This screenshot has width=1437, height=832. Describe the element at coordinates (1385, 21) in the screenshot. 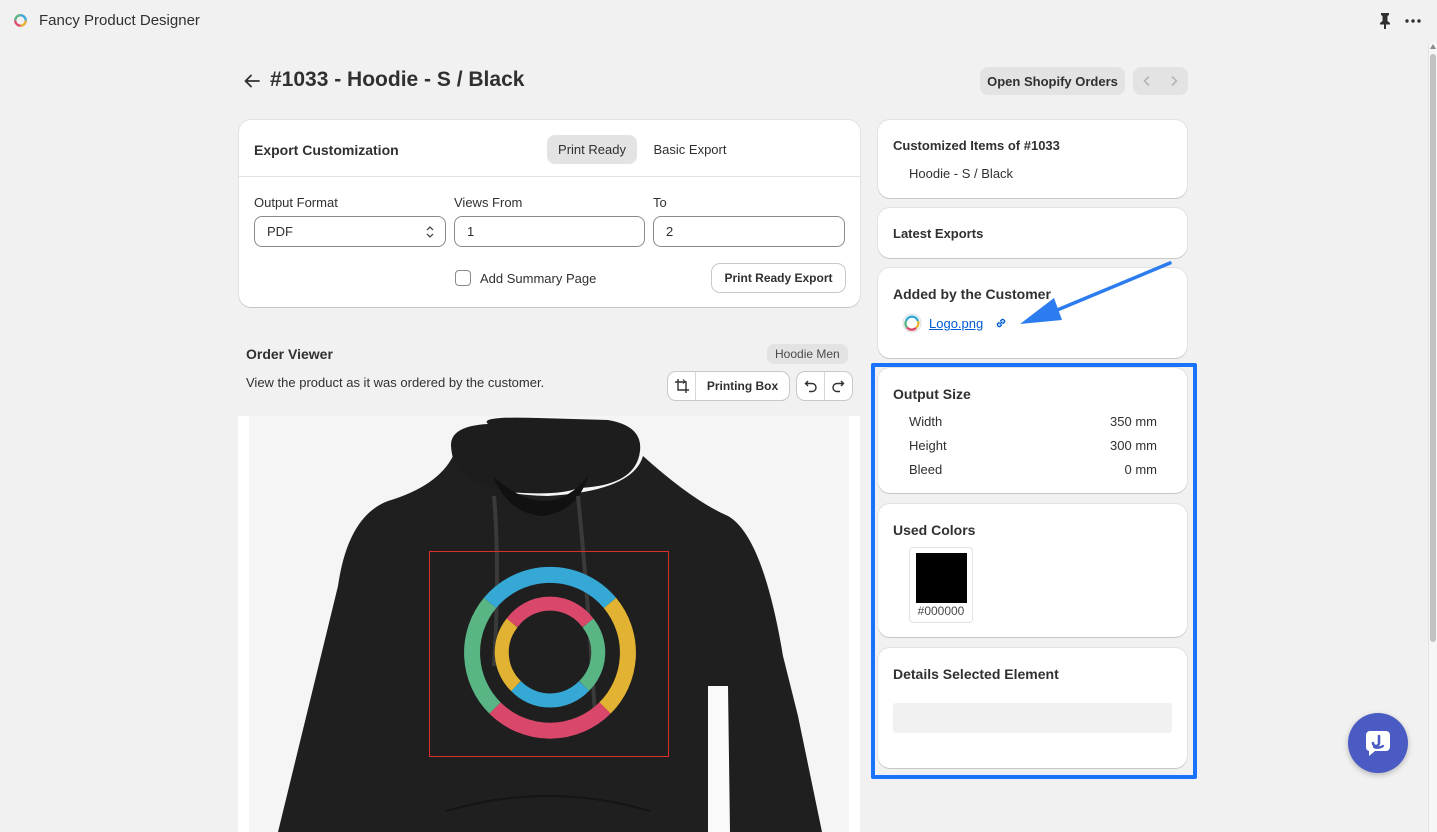

I see `pin-icon` at that location.